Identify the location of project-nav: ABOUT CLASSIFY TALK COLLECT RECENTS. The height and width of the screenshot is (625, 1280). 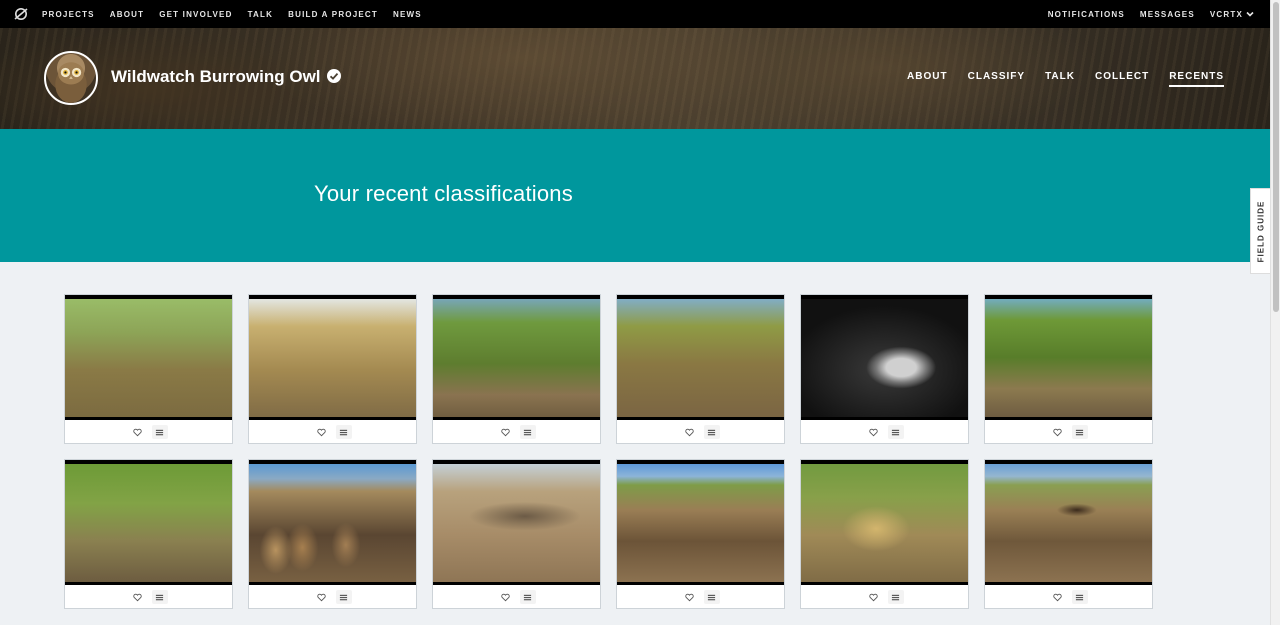
(1065, 79).